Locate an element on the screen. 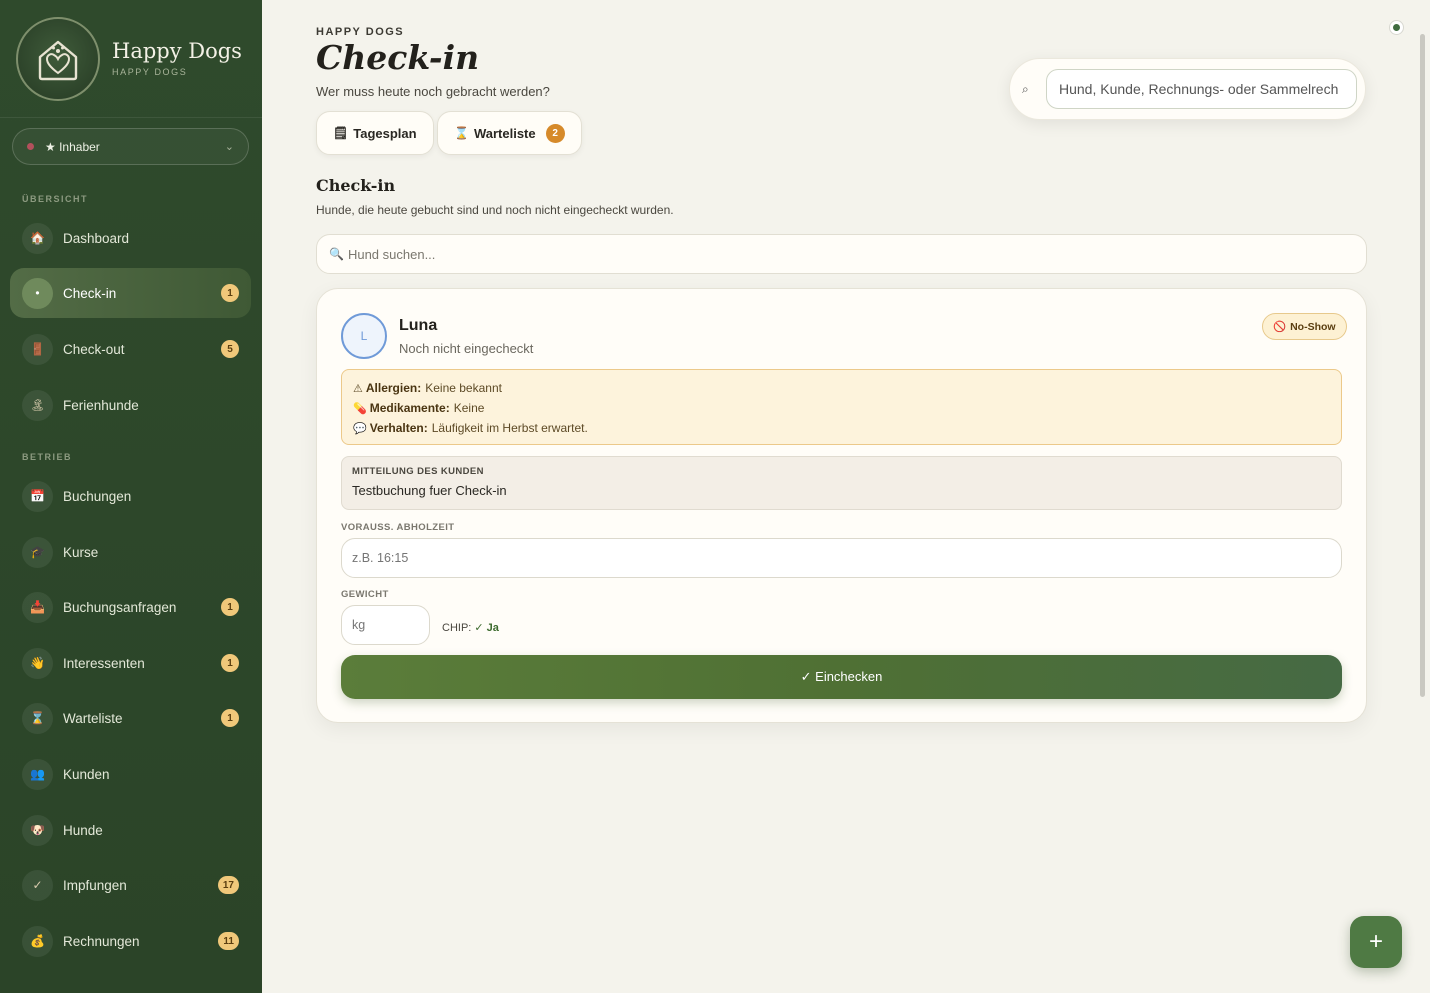 Image resolution: width=1430 pixels, height=993 pixels. no-show-button: 🚫 No-Show is located at coordinates (1304, 326).